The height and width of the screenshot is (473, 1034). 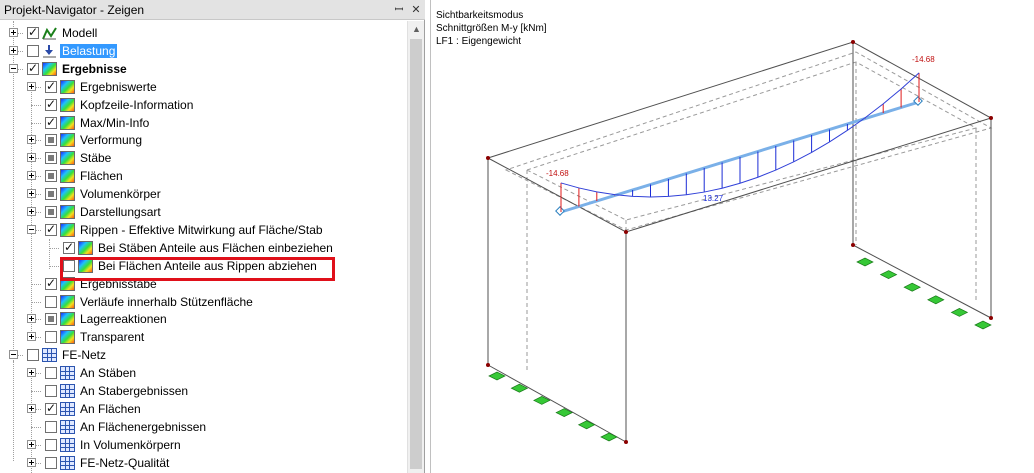 What do you see at coordinates (865, 262) in the screenshot?
I see `support-rear` at bounding box center [865, 262].